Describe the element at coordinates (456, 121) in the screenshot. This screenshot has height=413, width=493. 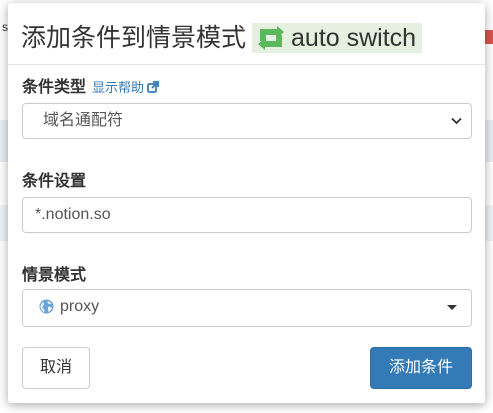
I see `chevron-down-icon` at that location.